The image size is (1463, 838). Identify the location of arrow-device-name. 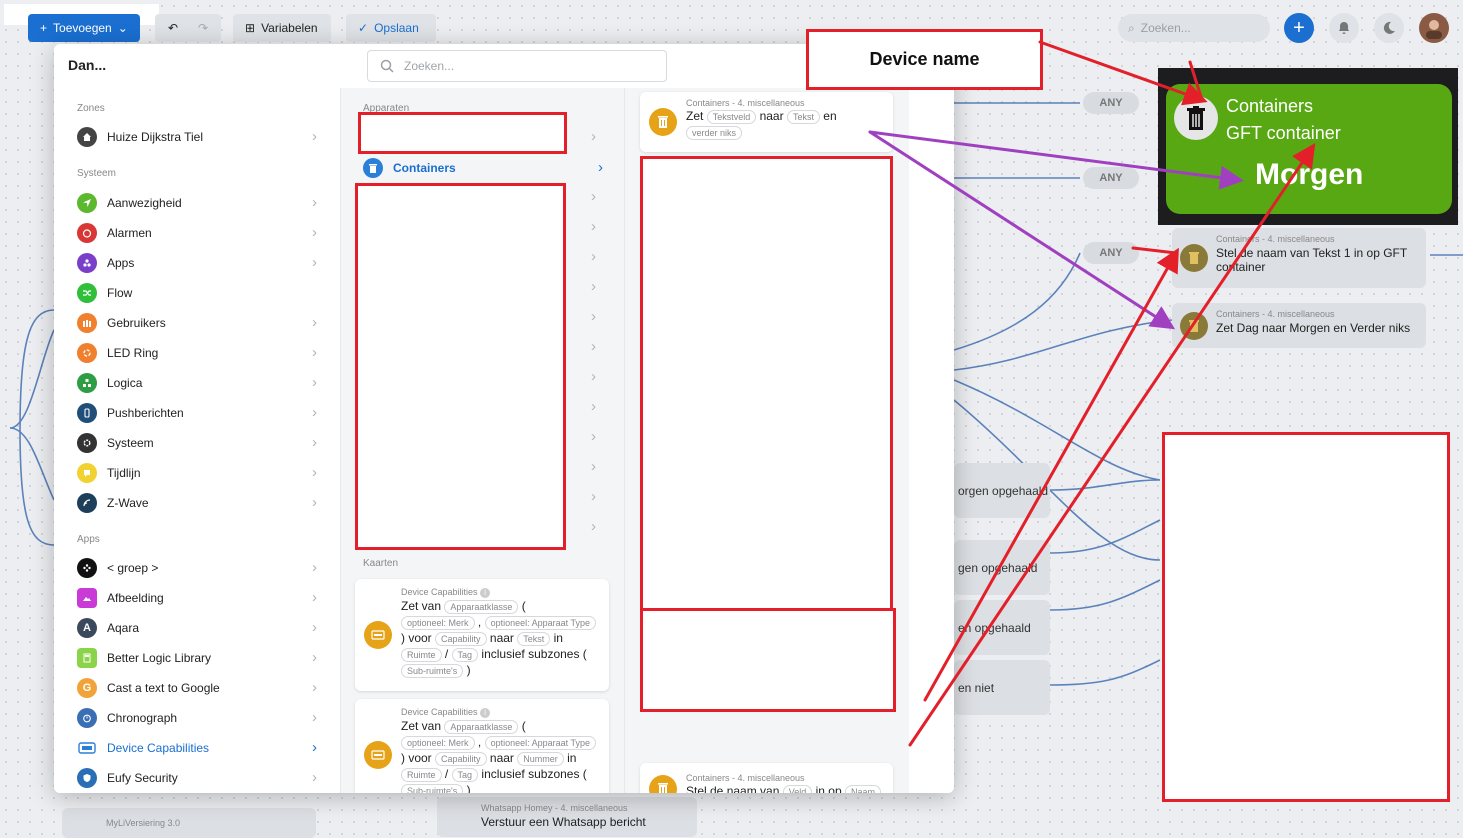
(1123, 73).